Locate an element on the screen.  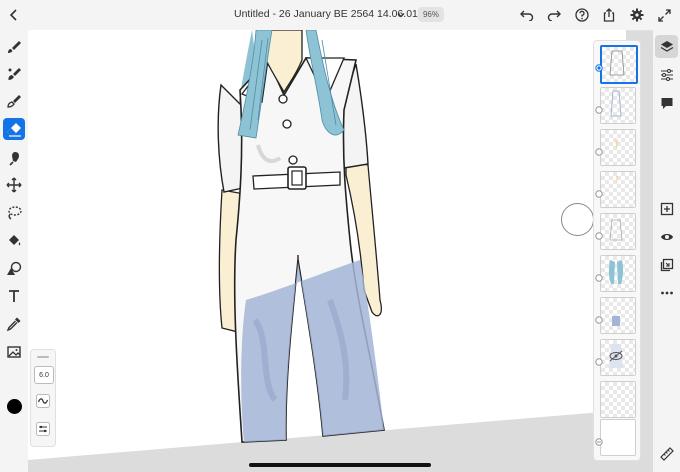
vector-brush-icon is located at coordinates (14, 101).